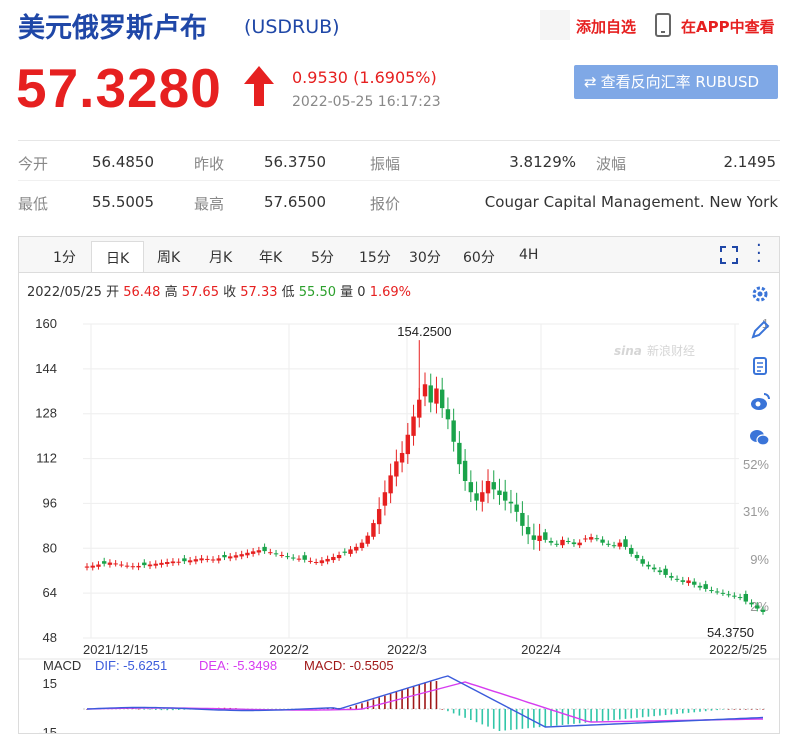 The width and height of the screenshot is (800, 734). I want to click on share-wechat-button, so click(760, 438).